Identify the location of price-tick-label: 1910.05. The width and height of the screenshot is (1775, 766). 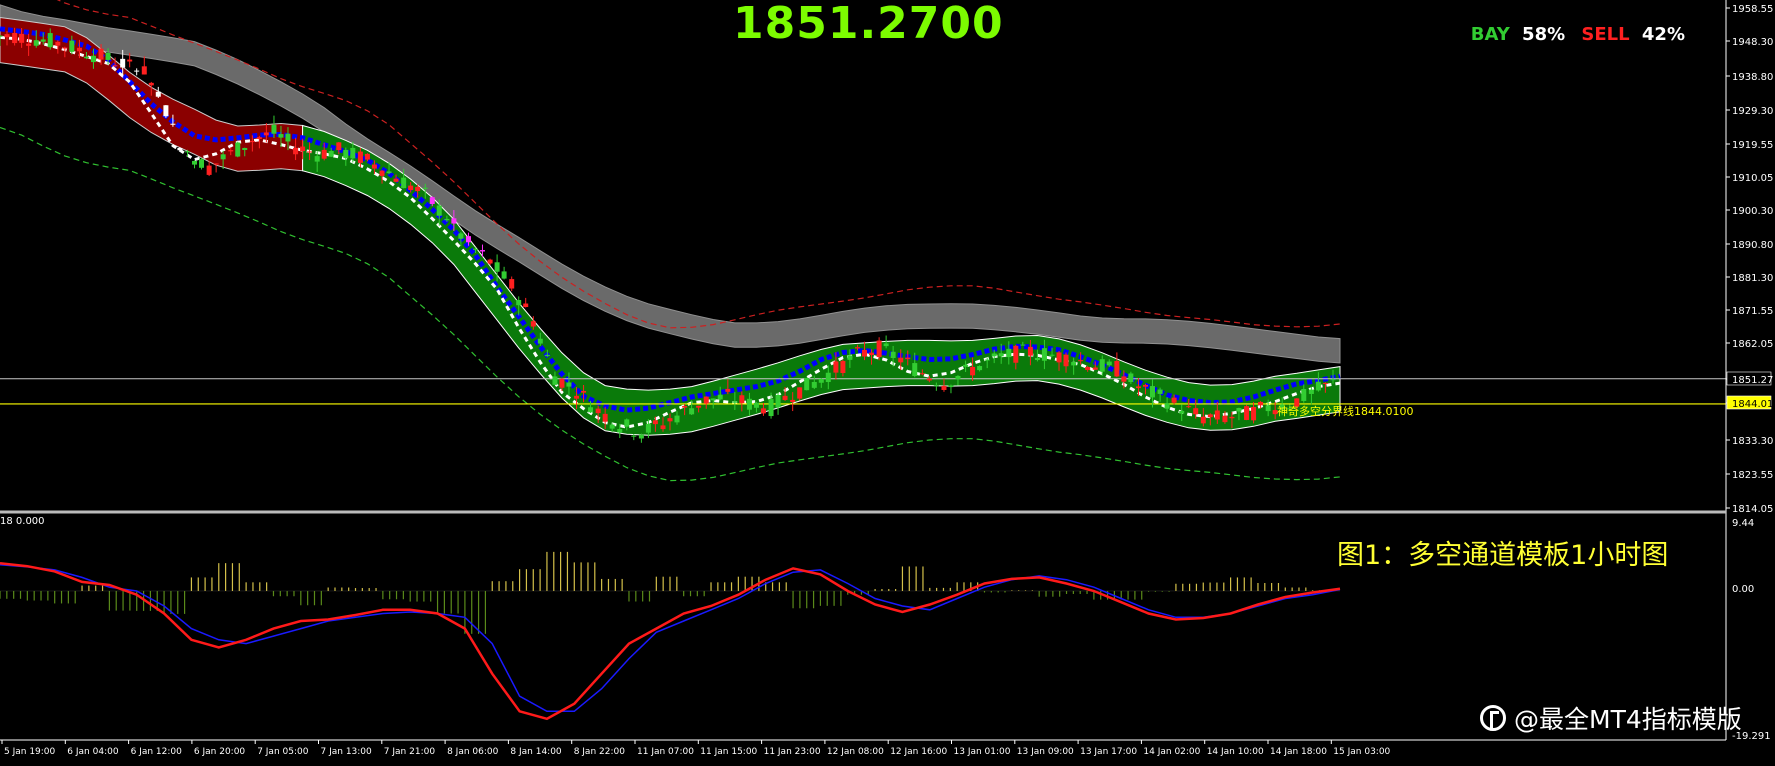
(1752, 178).